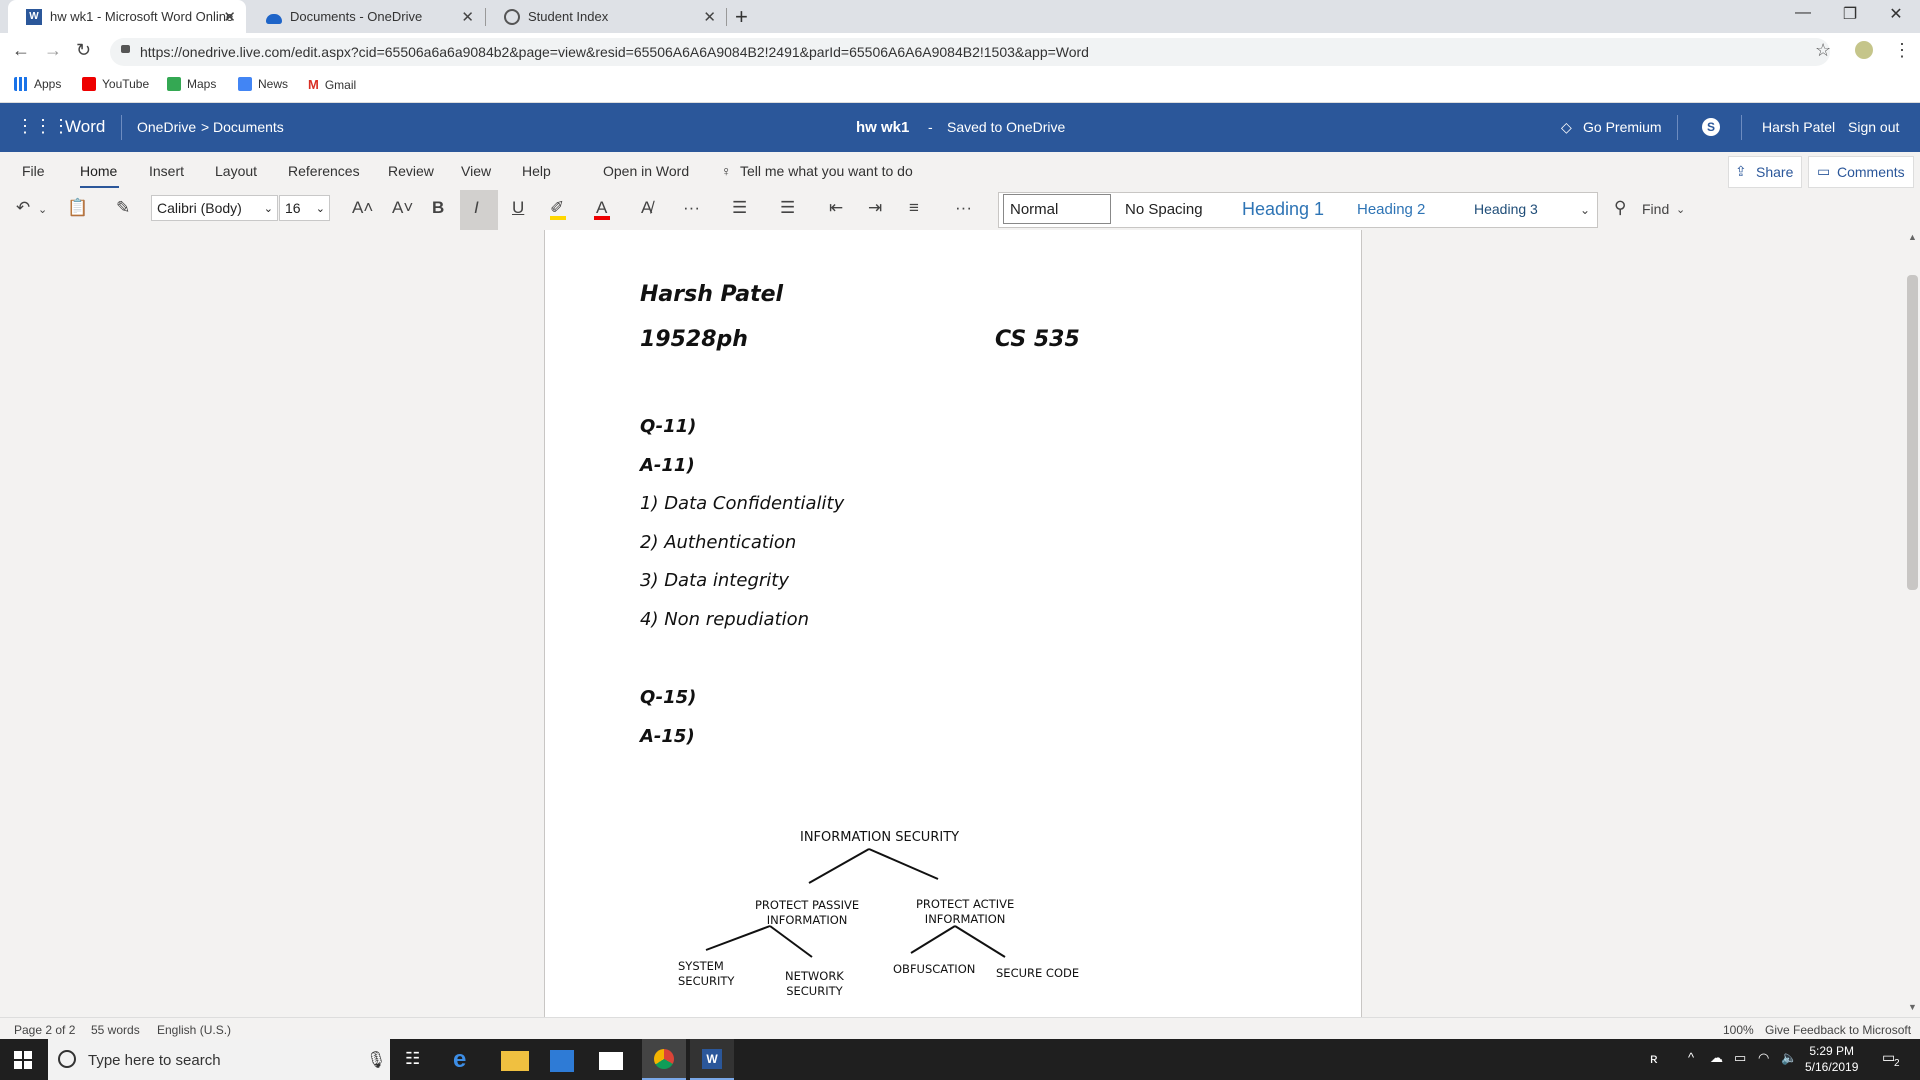 The height and width of the screenshot is (1080, 1920). Describe the element at coordinates (1902, 50) in the screenshot. I see `menu-icon: ⋮` at that location.